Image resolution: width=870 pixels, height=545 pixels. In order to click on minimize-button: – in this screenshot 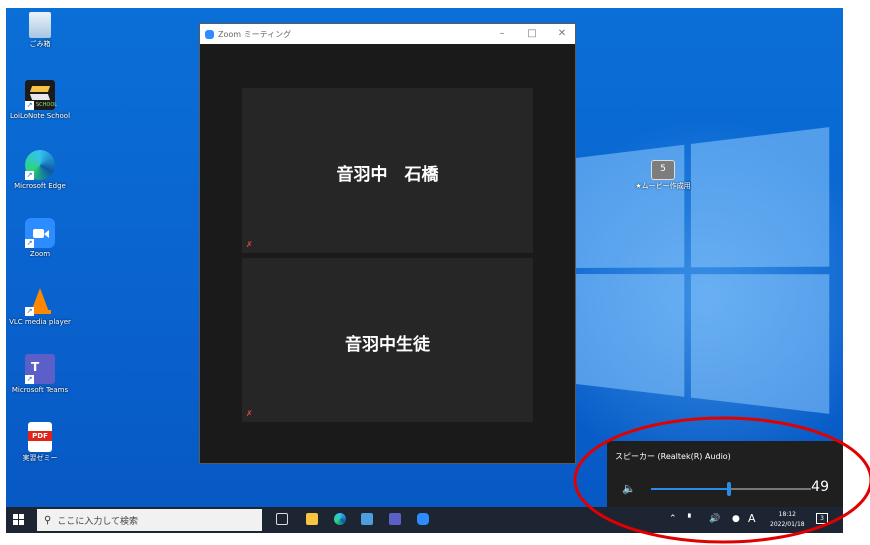, I will do `click(502, 34)`.